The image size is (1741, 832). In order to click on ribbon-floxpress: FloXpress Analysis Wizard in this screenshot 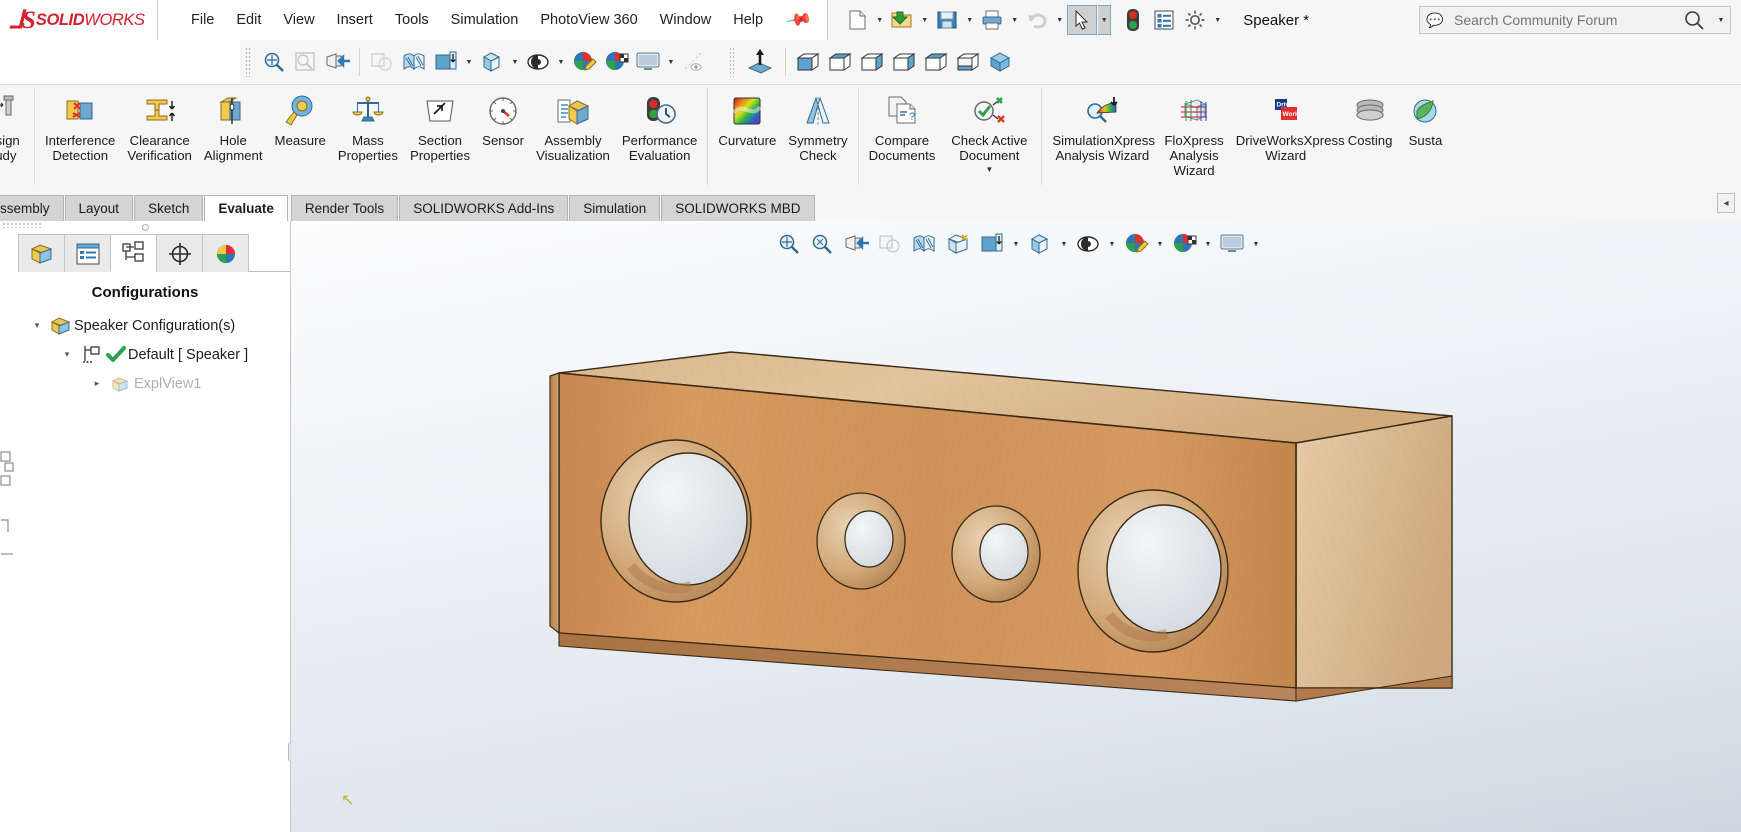, I will do `click(1193, 137)`.